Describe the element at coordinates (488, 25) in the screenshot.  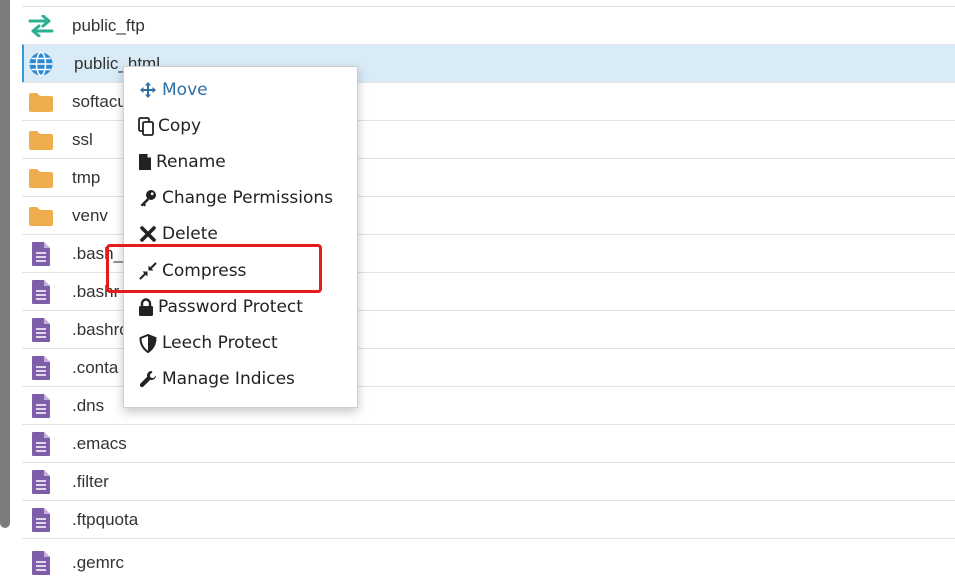
I see `file-row-public-ftp: public_ftp` at that location.